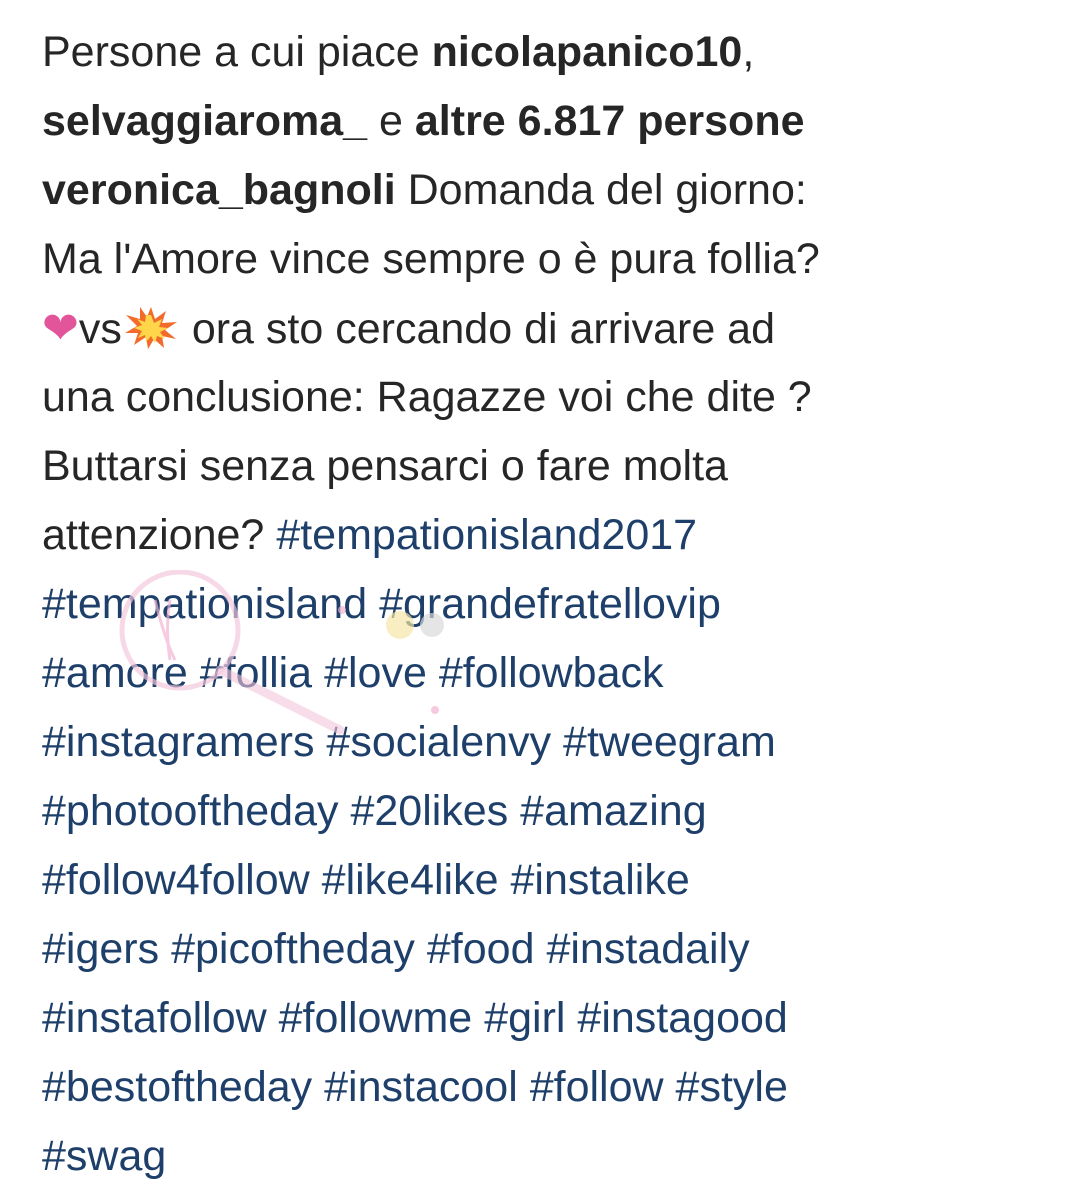 This screenshot has width=1066, height=1200. I want to click on hashtag-link: #follia, so click(256, 673).